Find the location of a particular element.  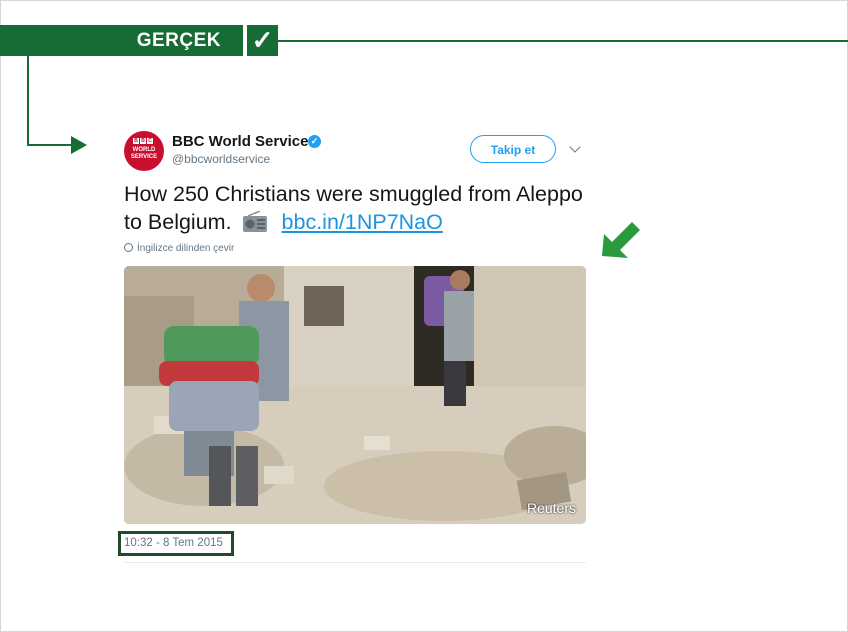

verdict-label: GERÇEK is located at coordinates (121, 40).